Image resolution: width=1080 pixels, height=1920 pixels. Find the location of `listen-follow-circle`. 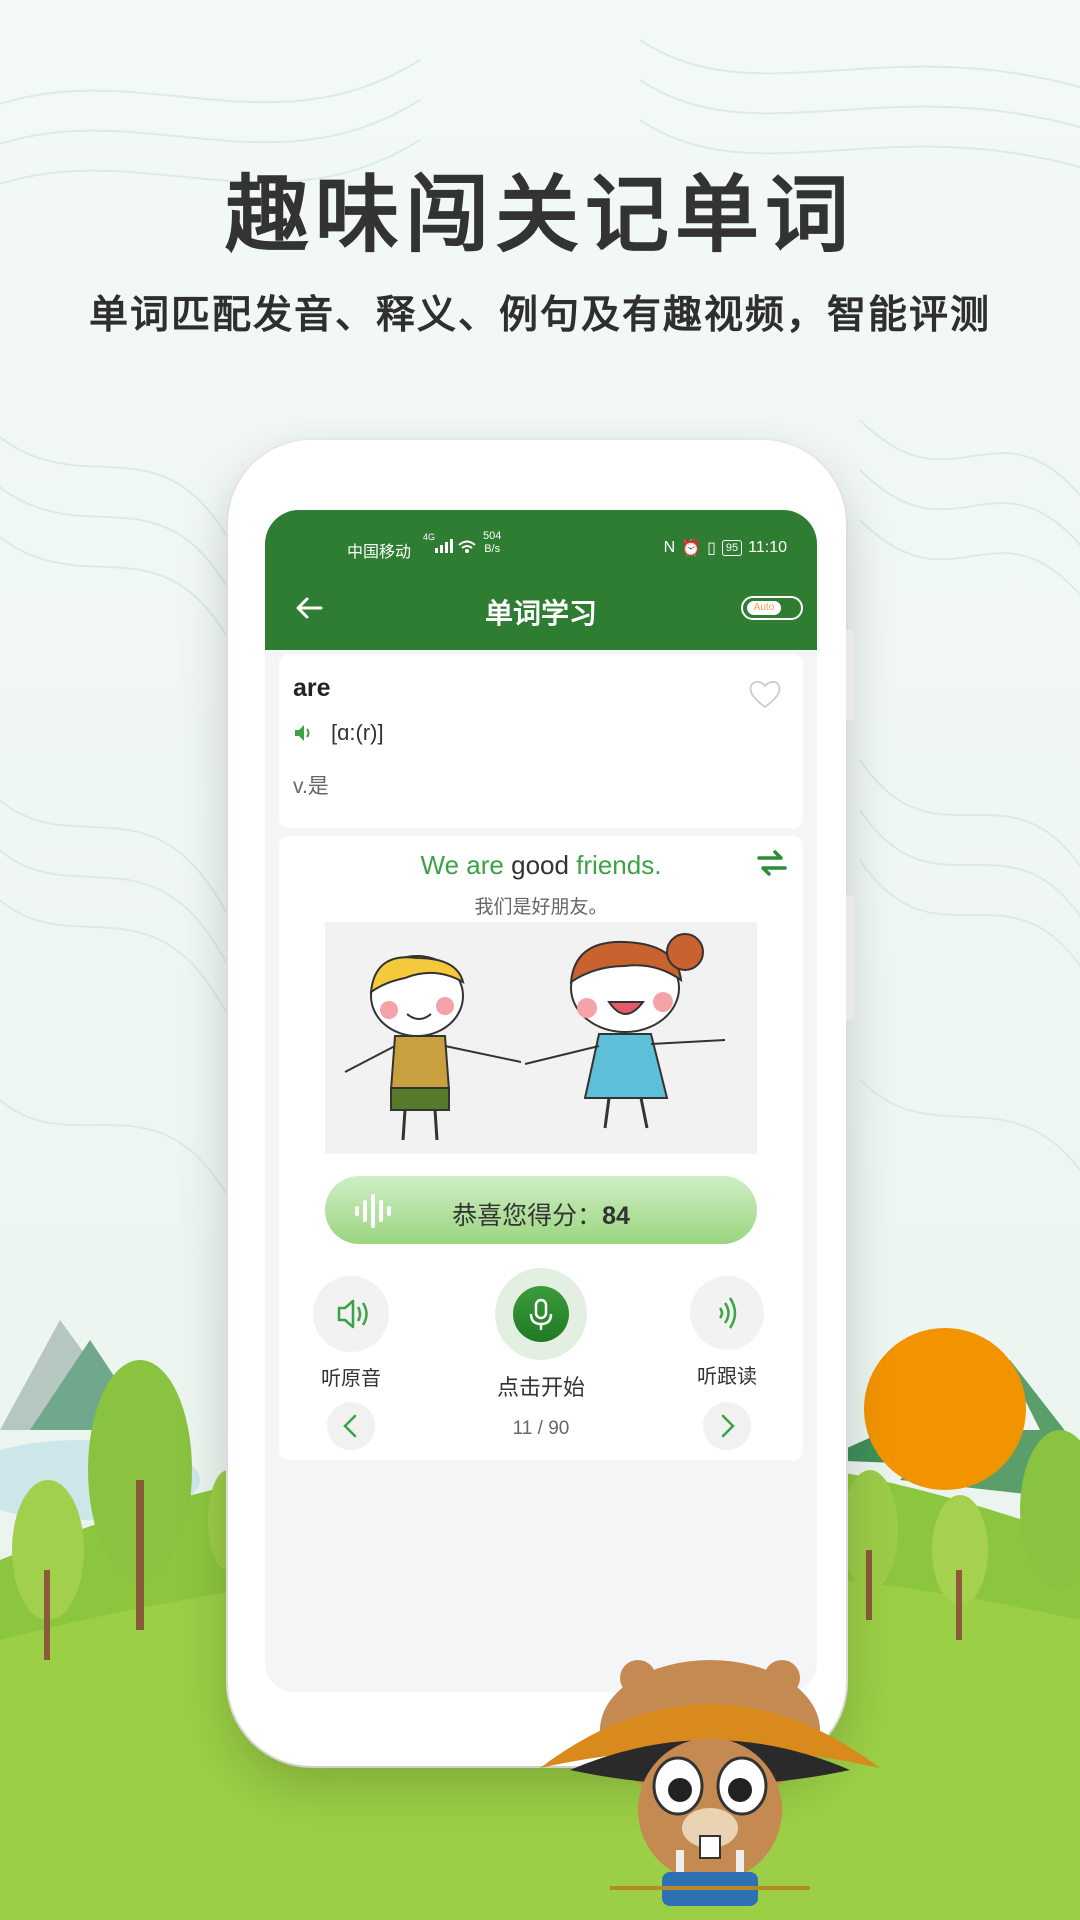

listen-follow-circle is located at coordinates (727, 1313).